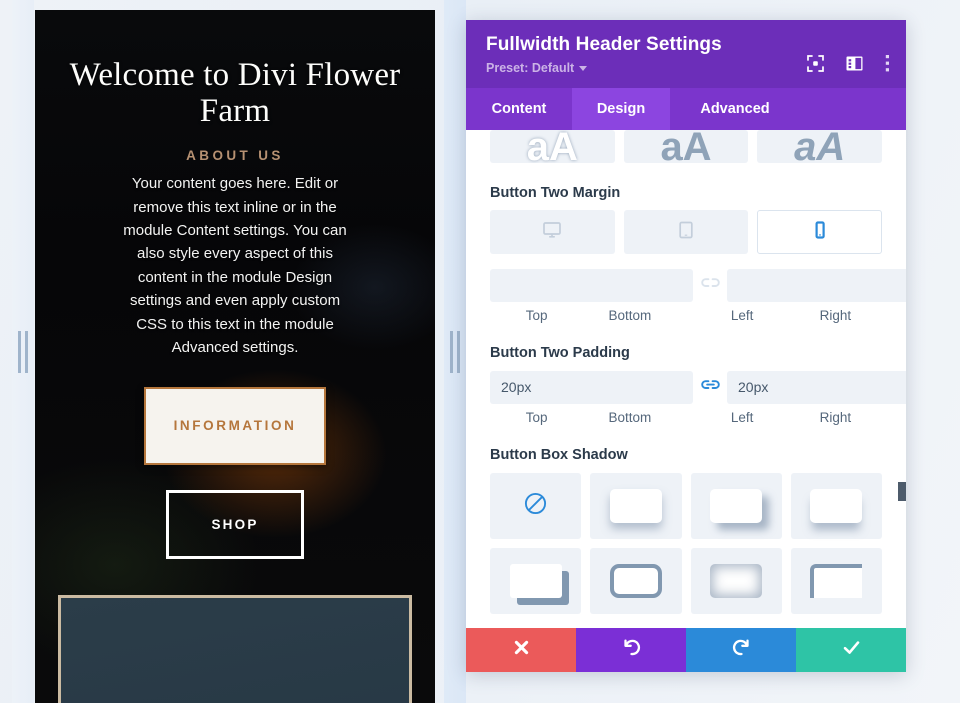  I want to click on tab-content: Content, so click(519, 109).